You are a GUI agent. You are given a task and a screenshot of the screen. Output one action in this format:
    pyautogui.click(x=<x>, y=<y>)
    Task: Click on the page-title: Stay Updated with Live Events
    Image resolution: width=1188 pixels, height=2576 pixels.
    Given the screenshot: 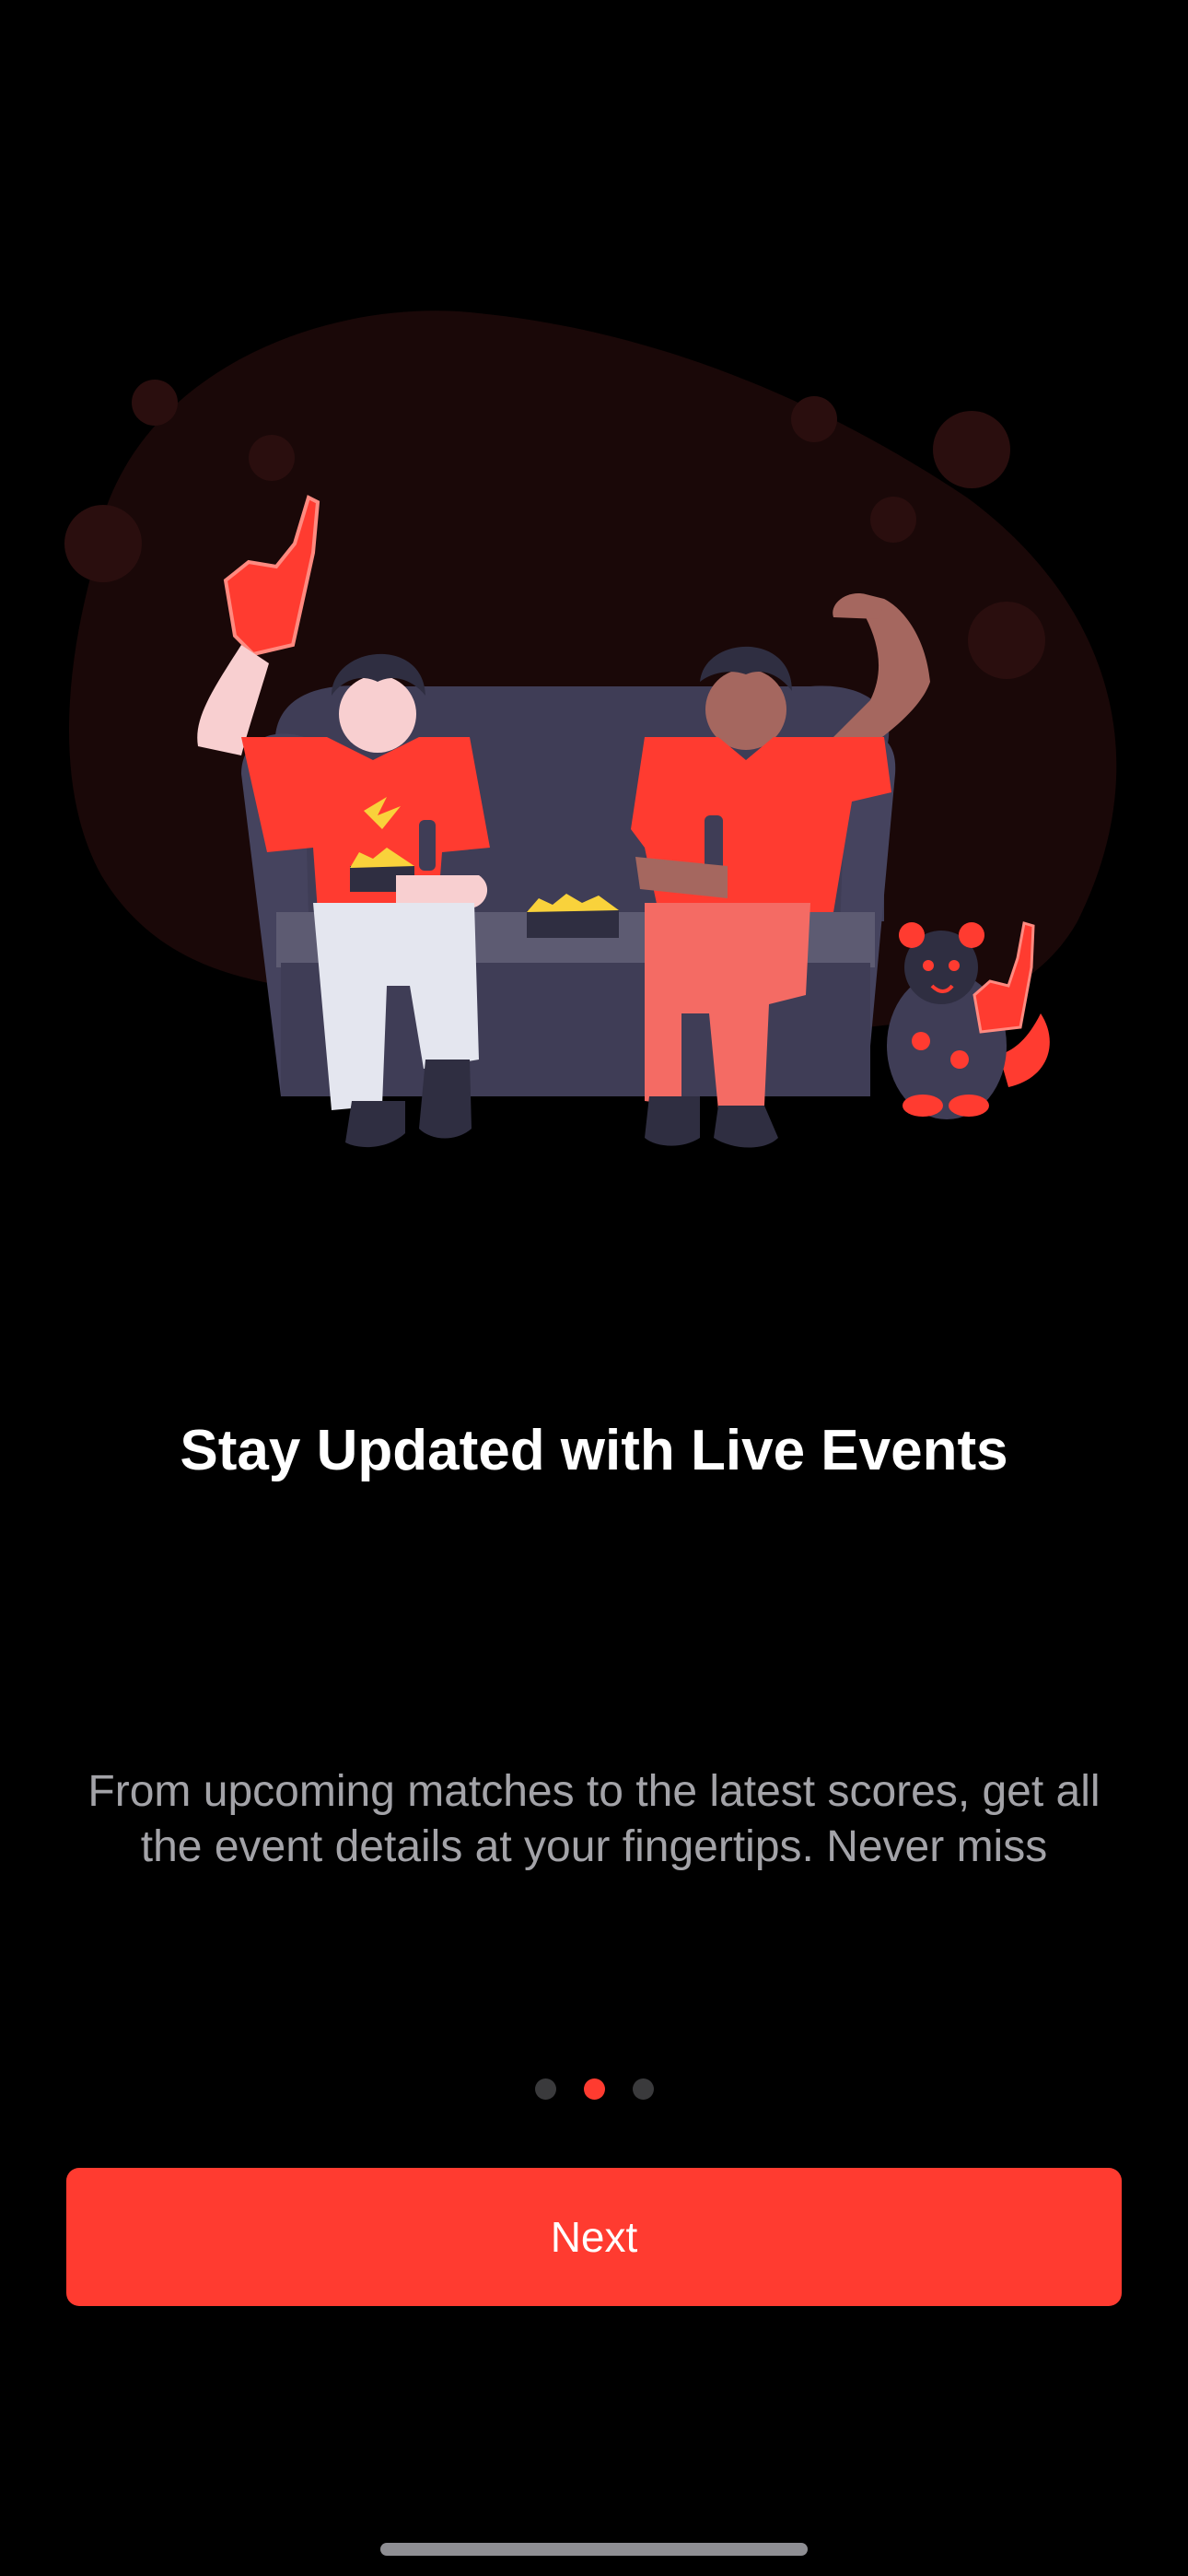 What is the action you would take?
    pyautogui.click(x=594, y=1450)
    